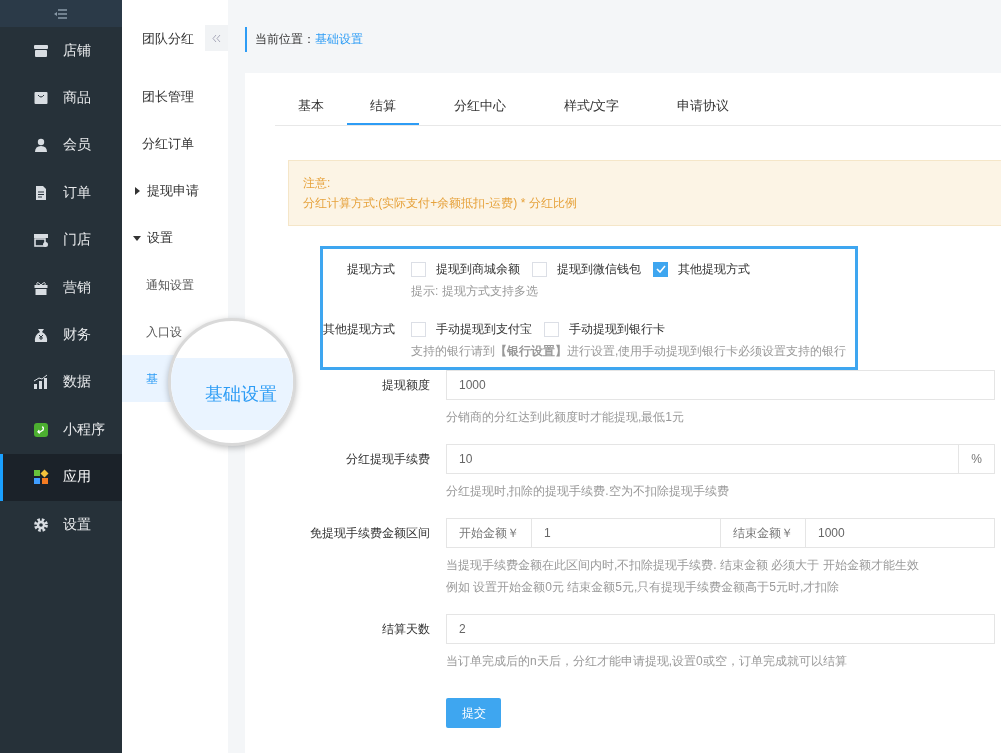 This screenshot has width=1001, height=753. Describe the element at coordinates (61, 145) in the screenshot. I see `sidebar-item: 会员` at that location.